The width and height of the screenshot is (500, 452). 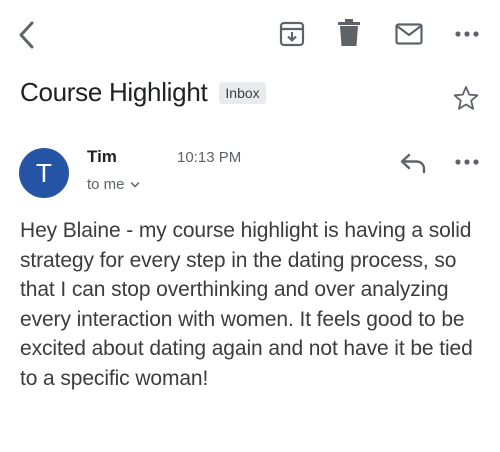 What do you see at coordinates (114, 91) in the screenshot?
I see `email-subject: Course Highlight` at bounding box center [114, 91].